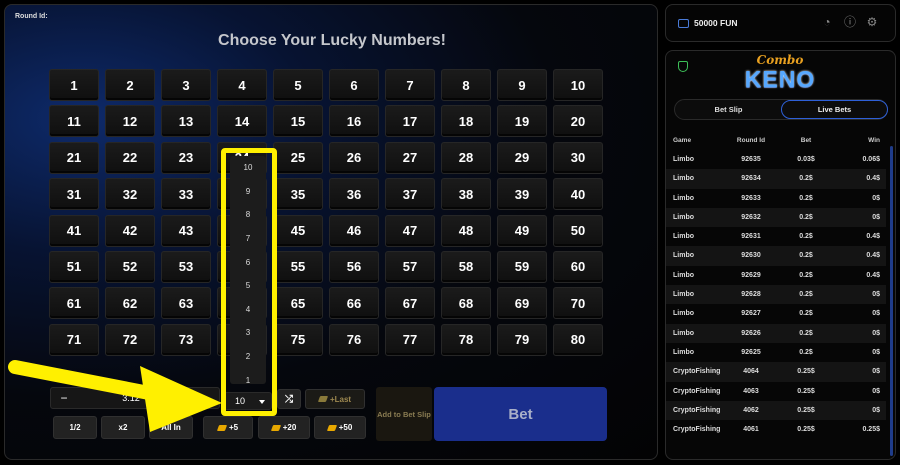 This screenshot has width=900, height=465. Describe the element at coordinates (130, 194) in the screenshot. I see `number-cell: 32` at that location.